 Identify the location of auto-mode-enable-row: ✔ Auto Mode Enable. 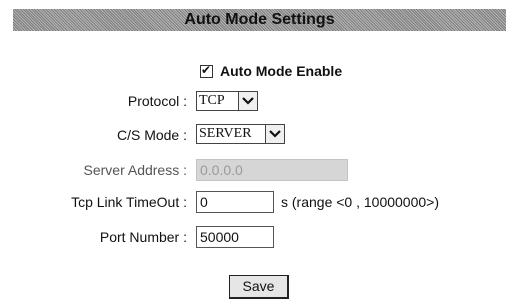
(271, 71).